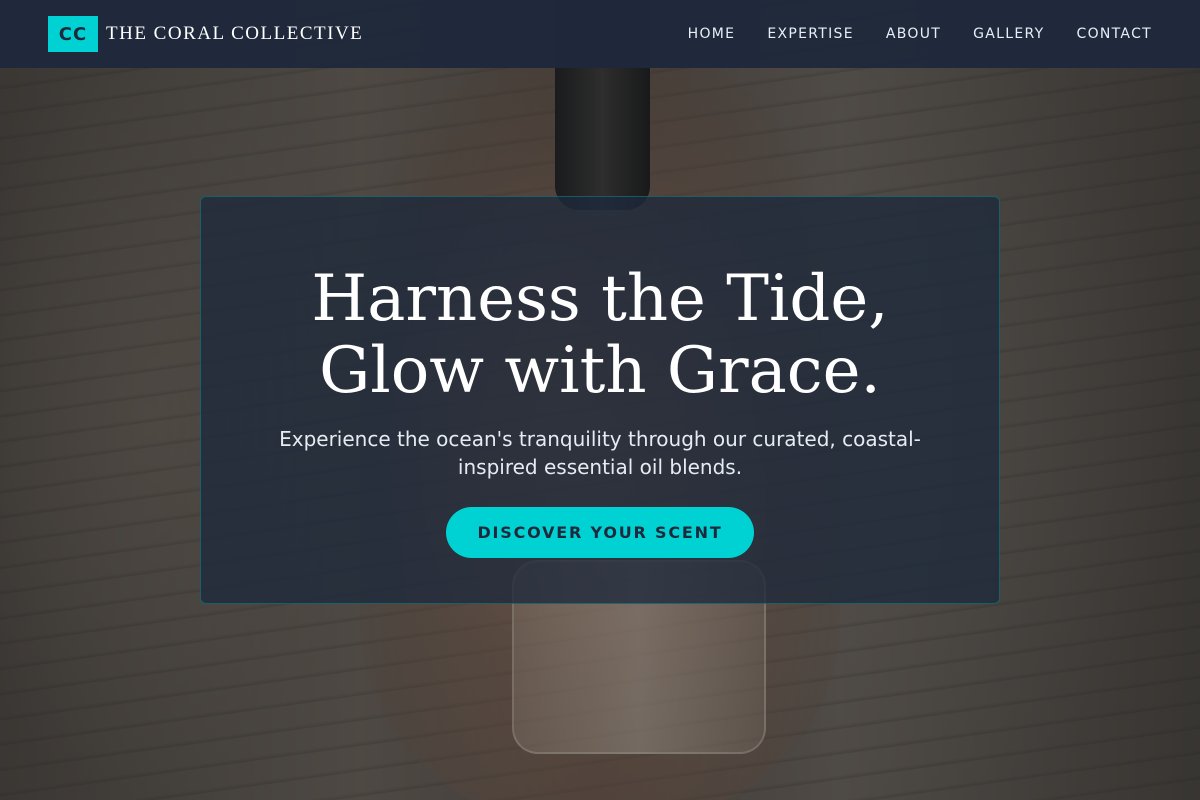  Describe the element at coordinates (600, 371) in the screenshot. I see `hero-title-line-2: Glow with Grace.` at that location.